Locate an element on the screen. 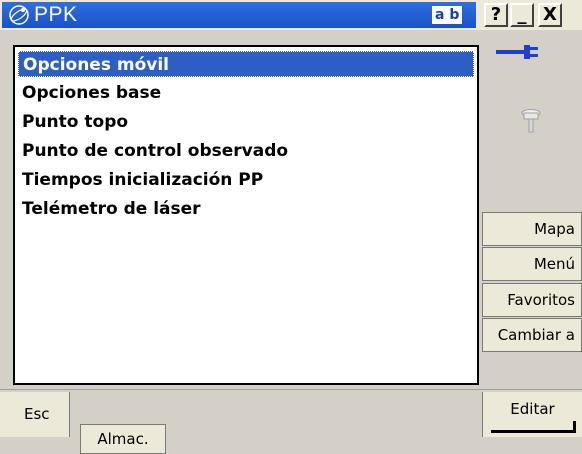  list-item: Telémetro de láser is located at coordinates (246, 209).